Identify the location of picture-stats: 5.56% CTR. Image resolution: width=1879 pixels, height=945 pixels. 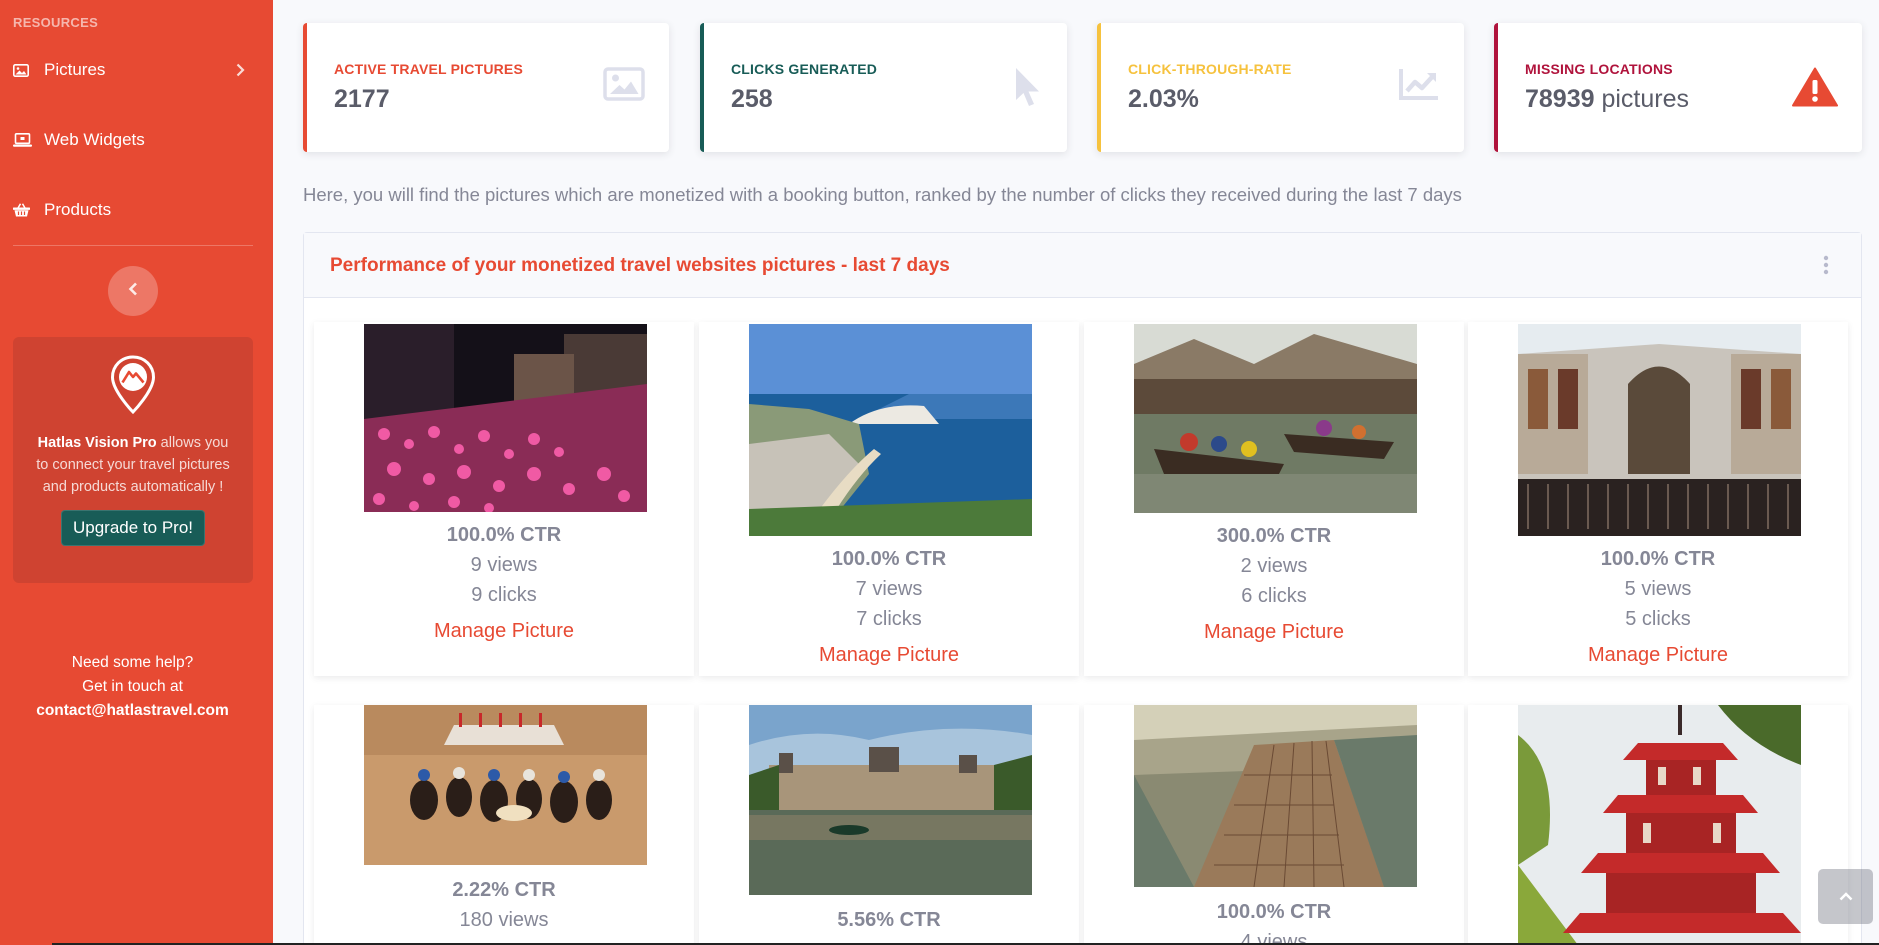
(889, 920).